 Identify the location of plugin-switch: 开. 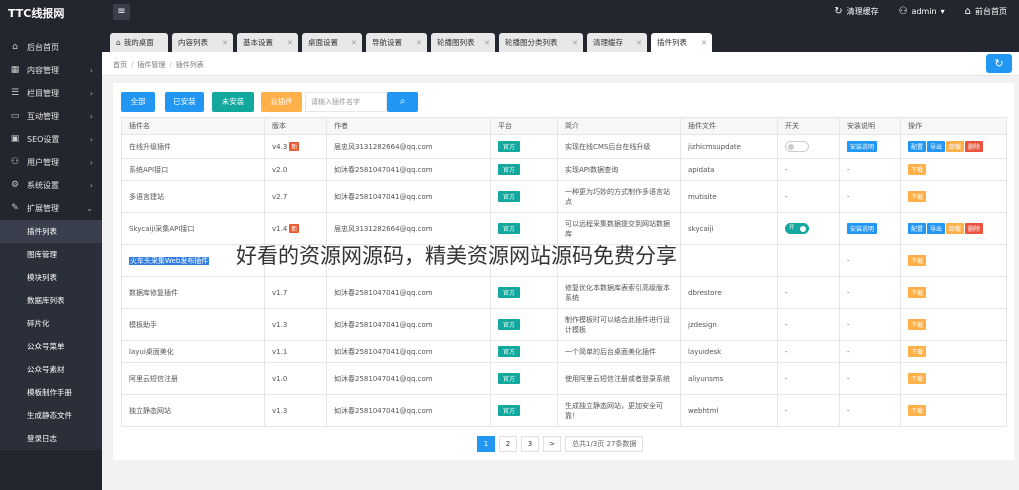
(797, 228).